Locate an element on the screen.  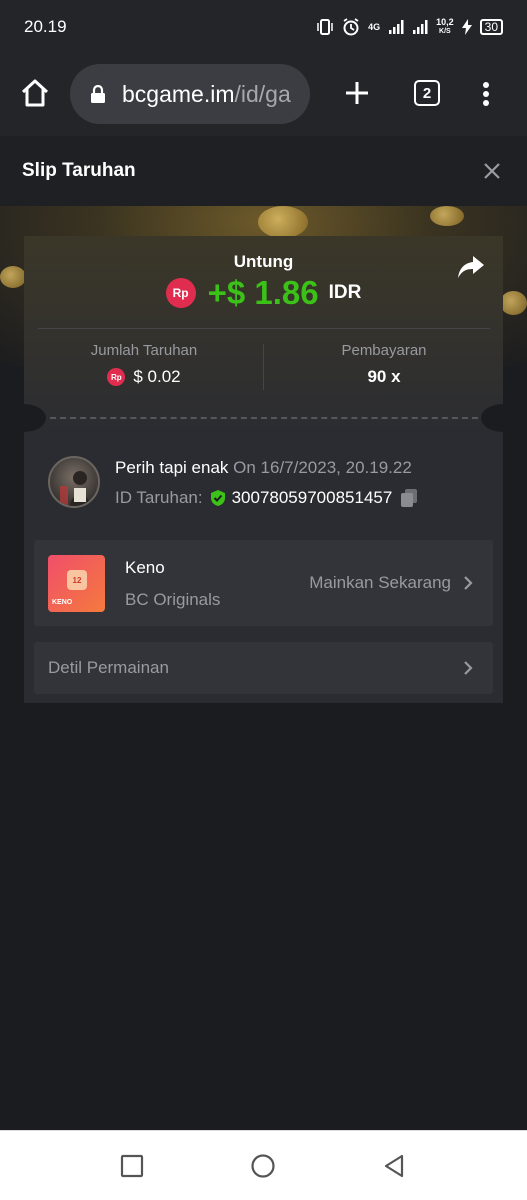
alarm-icon is located at coordinates (351, 27).